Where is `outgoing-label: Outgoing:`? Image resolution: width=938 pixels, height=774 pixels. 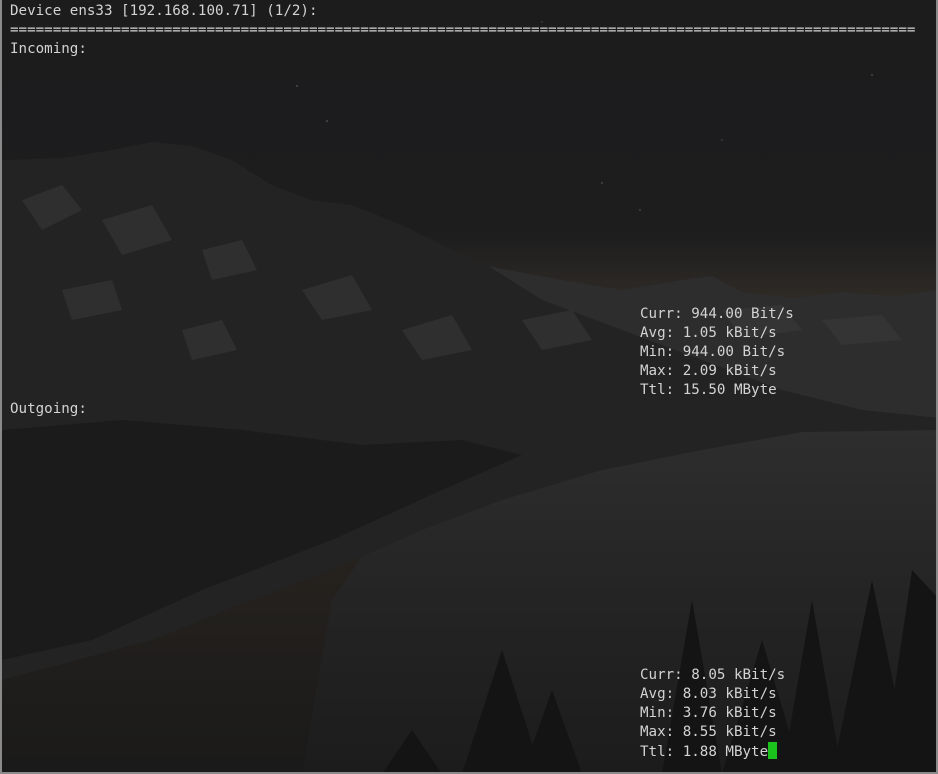
outgoing-label: Outgoing: is located at coordinates (48, 409).